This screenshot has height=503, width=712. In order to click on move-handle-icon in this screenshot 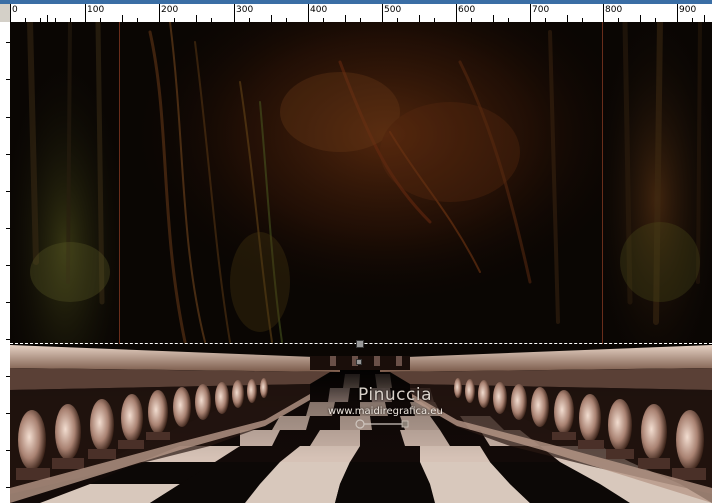, I will do `click(384, 424)`.